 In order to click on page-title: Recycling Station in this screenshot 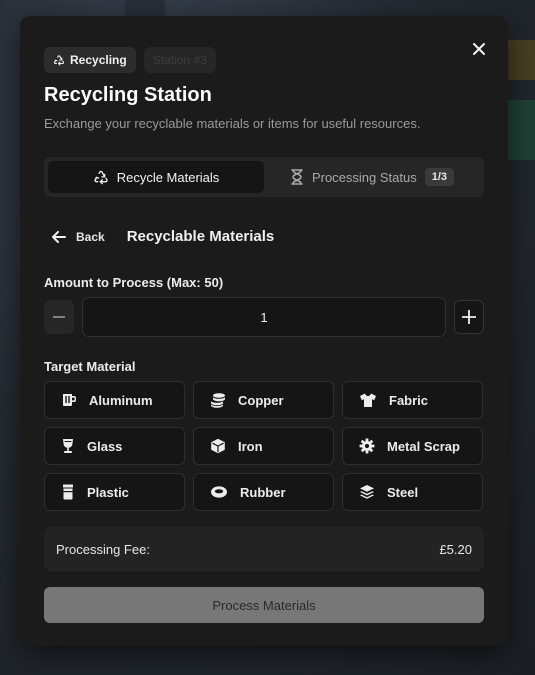, I will do `click(128, 95)`.